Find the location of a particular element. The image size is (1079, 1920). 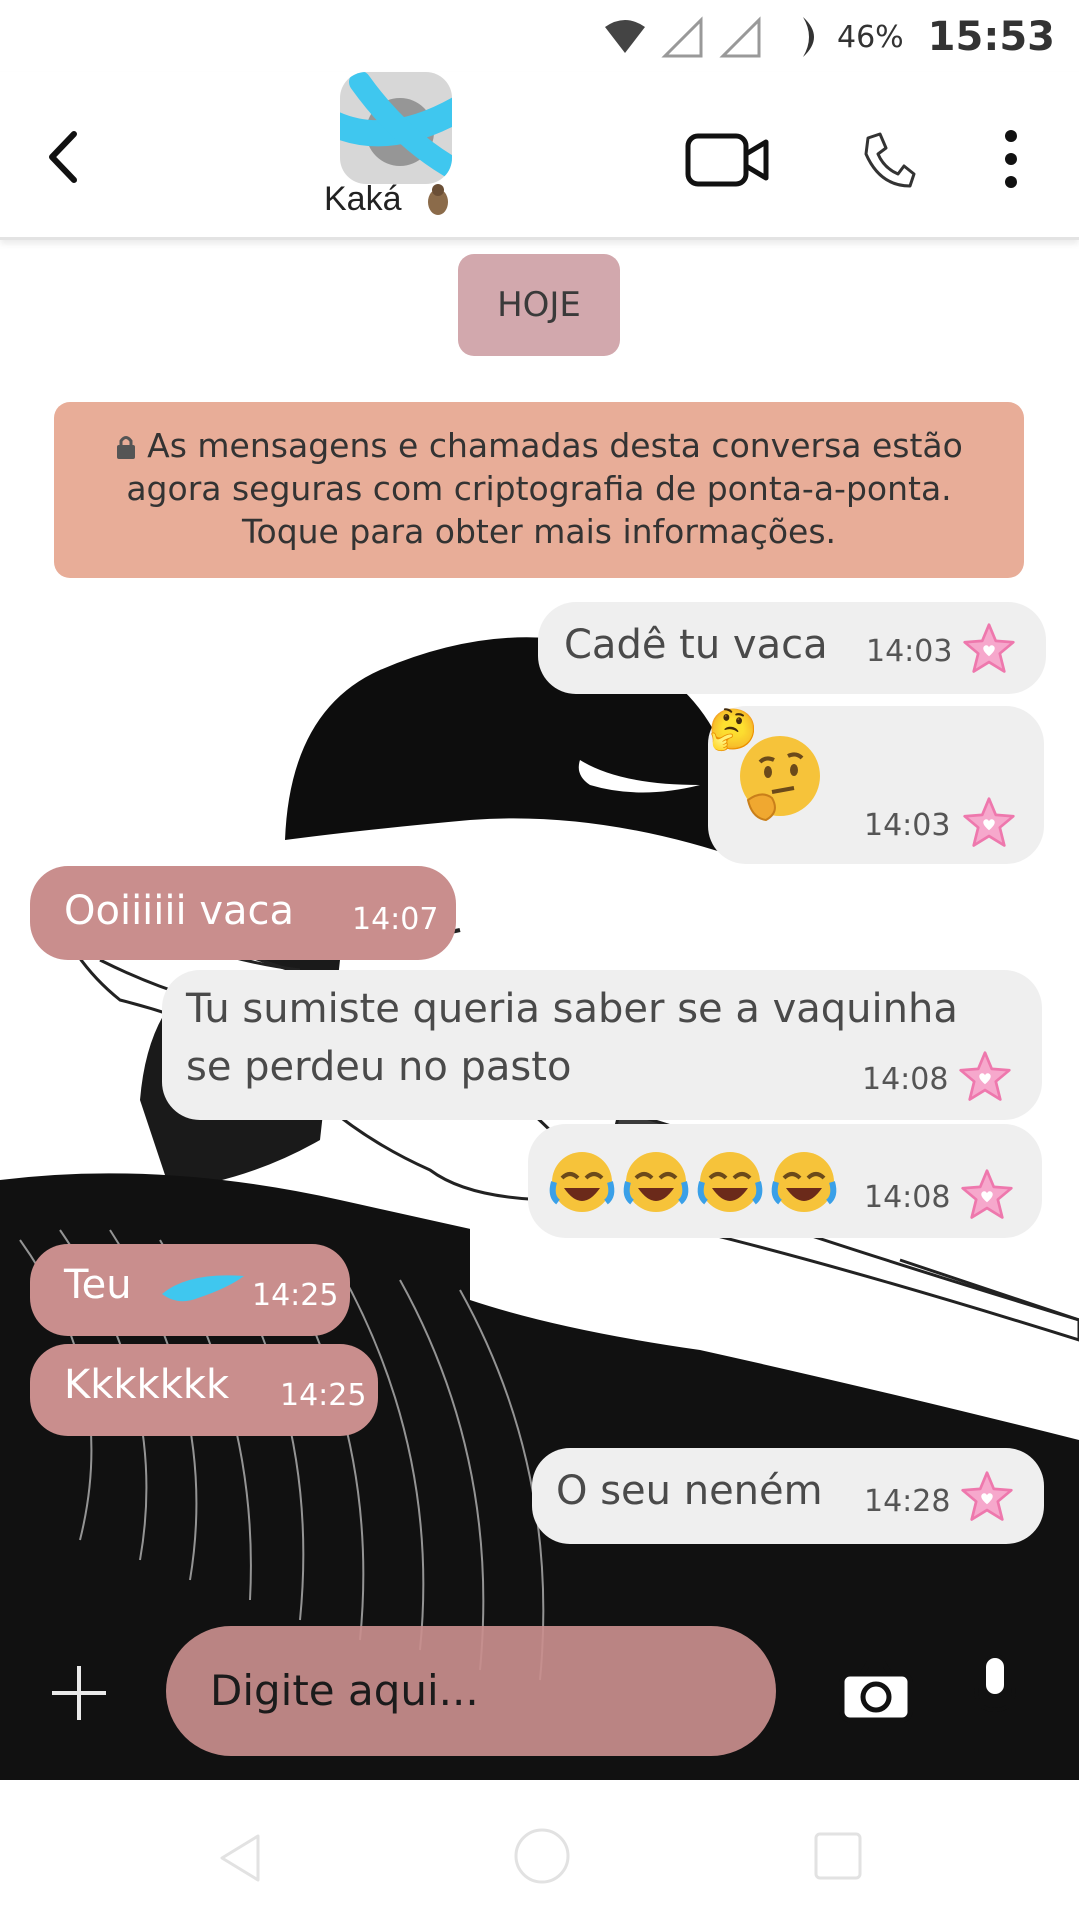

message-bubble-incoming: Ooiiiiii vaca 14:07 is located at coordinates (243, 913).